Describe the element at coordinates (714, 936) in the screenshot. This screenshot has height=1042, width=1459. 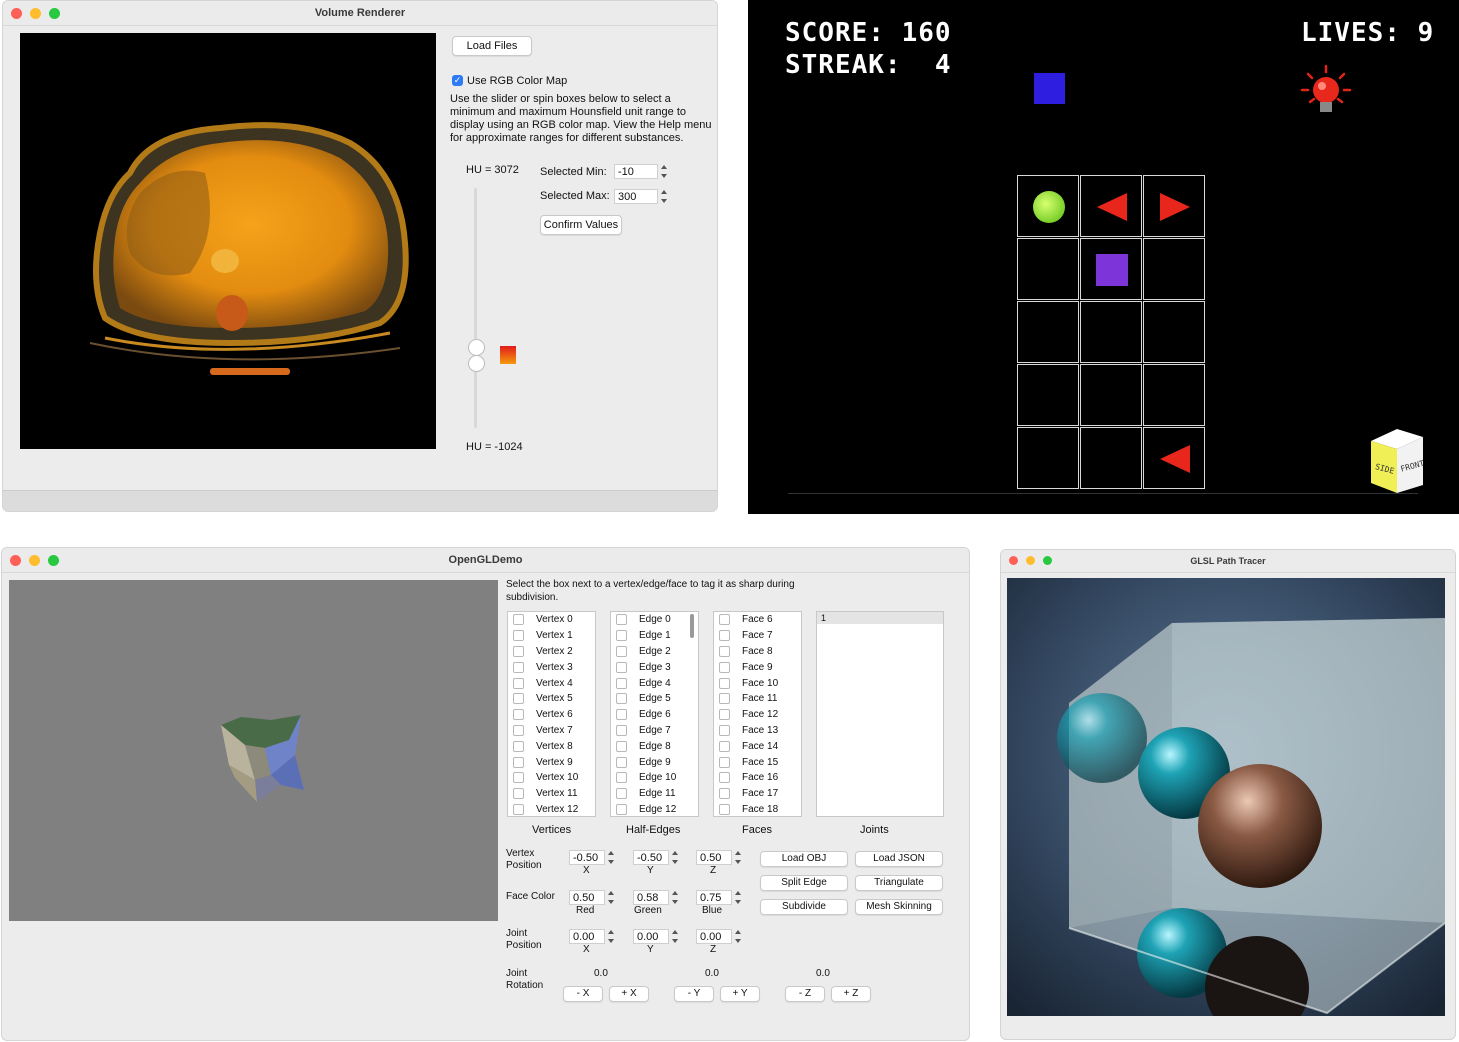
I see `joint-z-field: 0.00` at that location.